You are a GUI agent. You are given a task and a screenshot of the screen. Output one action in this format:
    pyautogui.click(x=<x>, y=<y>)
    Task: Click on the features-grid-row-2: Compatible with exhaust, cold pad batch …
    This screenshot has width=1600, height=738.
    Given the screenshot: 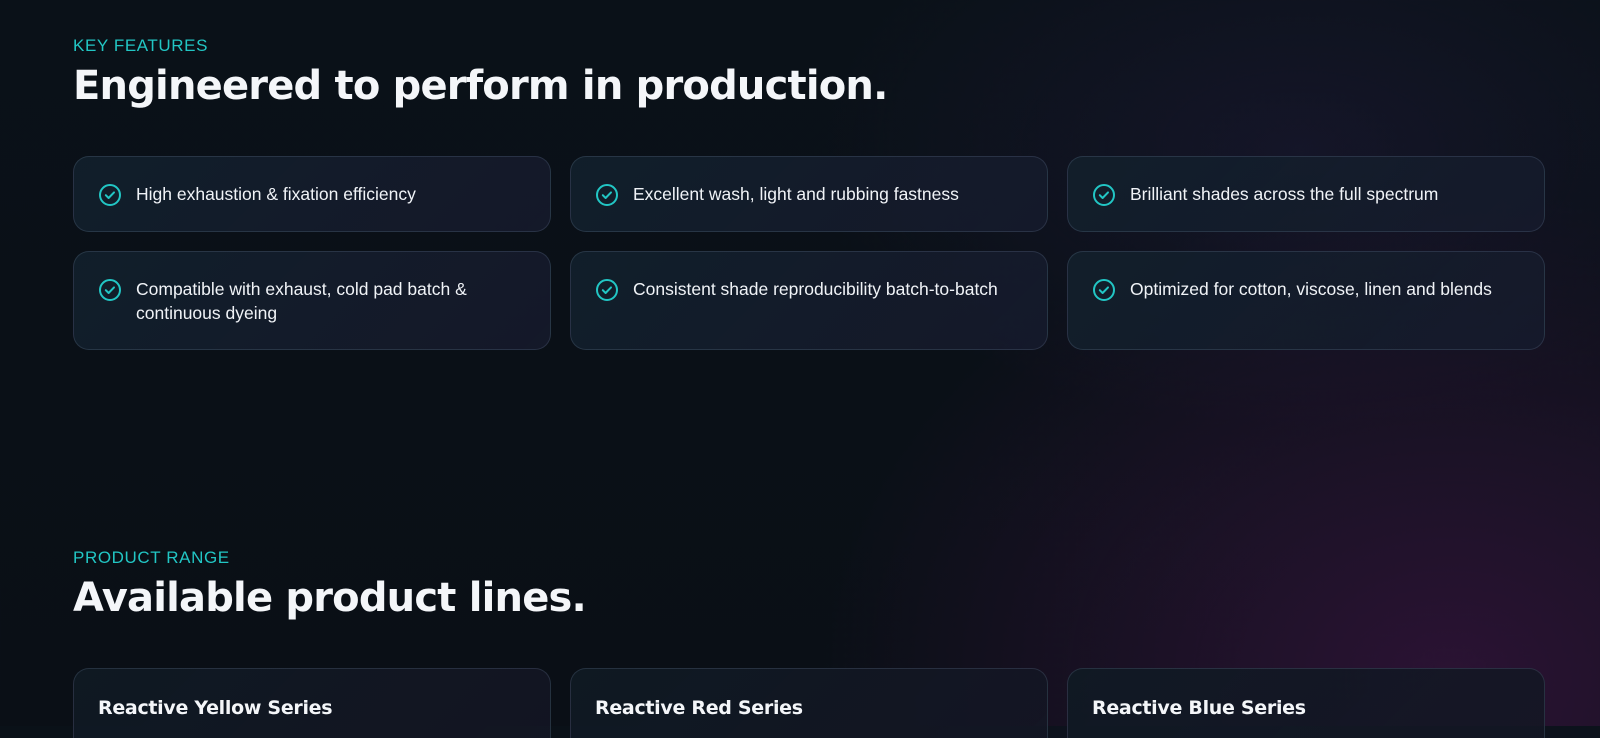 What is the action you would take?
    pyautogui.click(x=809, y=300)
    